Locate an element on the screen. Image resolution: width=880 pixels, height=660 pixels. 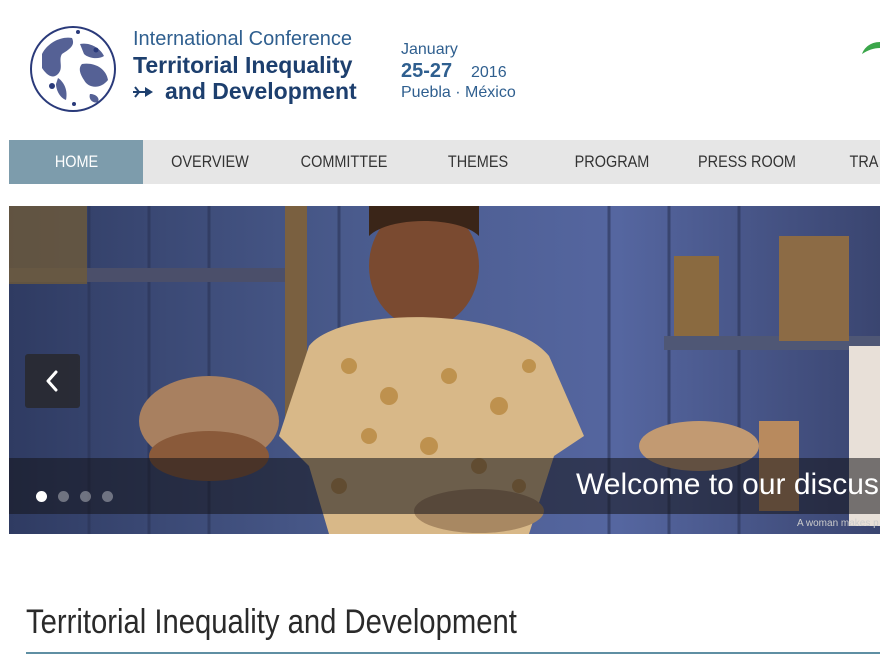
date-place: Puebla · México is located at coordinates (458, 92).